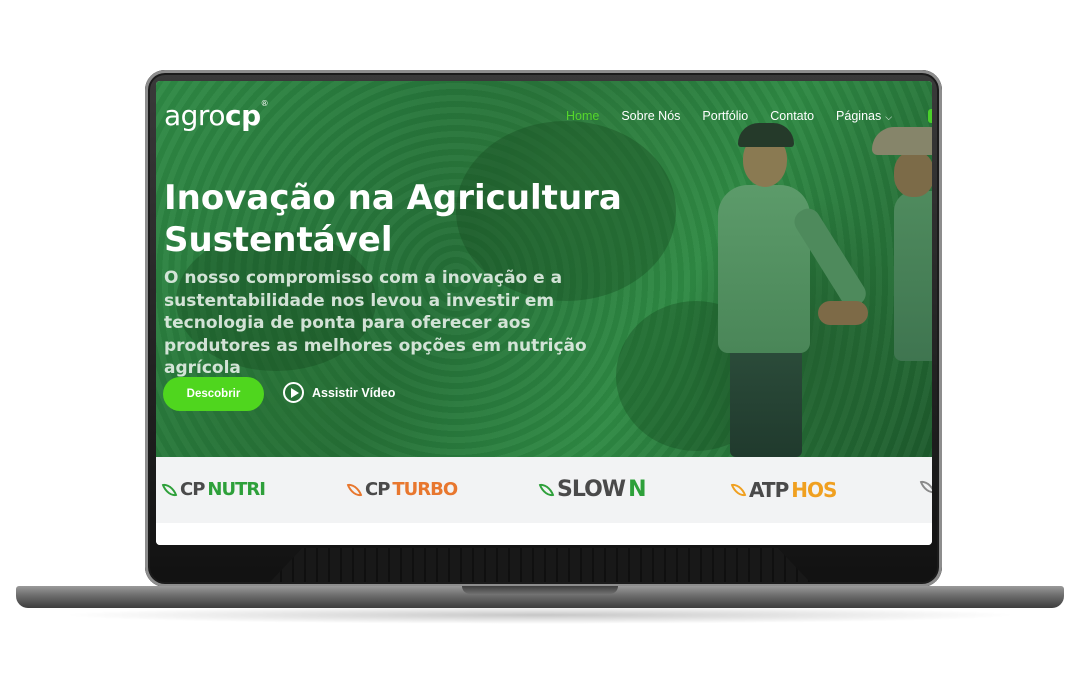 Image resolution: width=1080 pixels, height=686 pixels. Describe the element at coordinates (540, 615) in the screenshot. I see `laptop-shadow` at that location.